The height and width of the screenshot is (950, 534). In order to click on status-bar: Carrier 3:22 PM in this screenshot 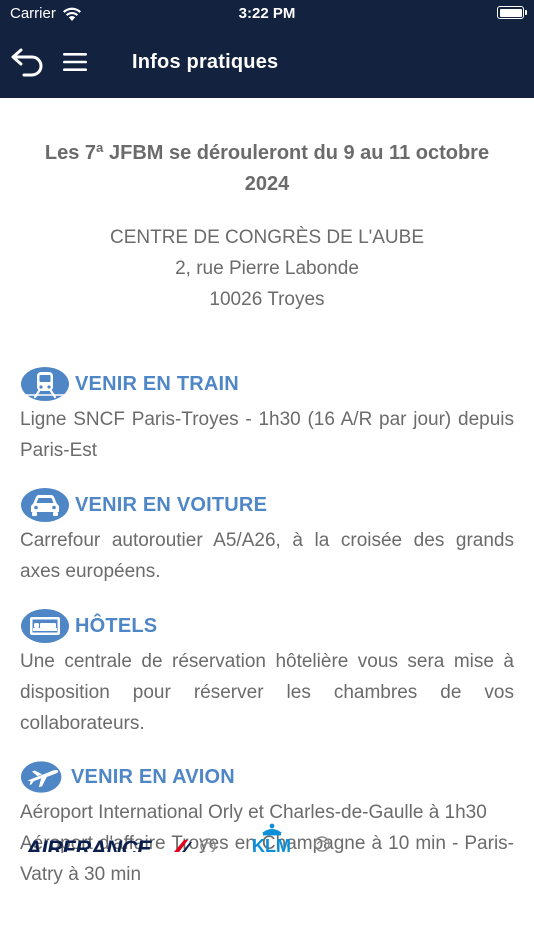, I will do `click(267, 14)`.